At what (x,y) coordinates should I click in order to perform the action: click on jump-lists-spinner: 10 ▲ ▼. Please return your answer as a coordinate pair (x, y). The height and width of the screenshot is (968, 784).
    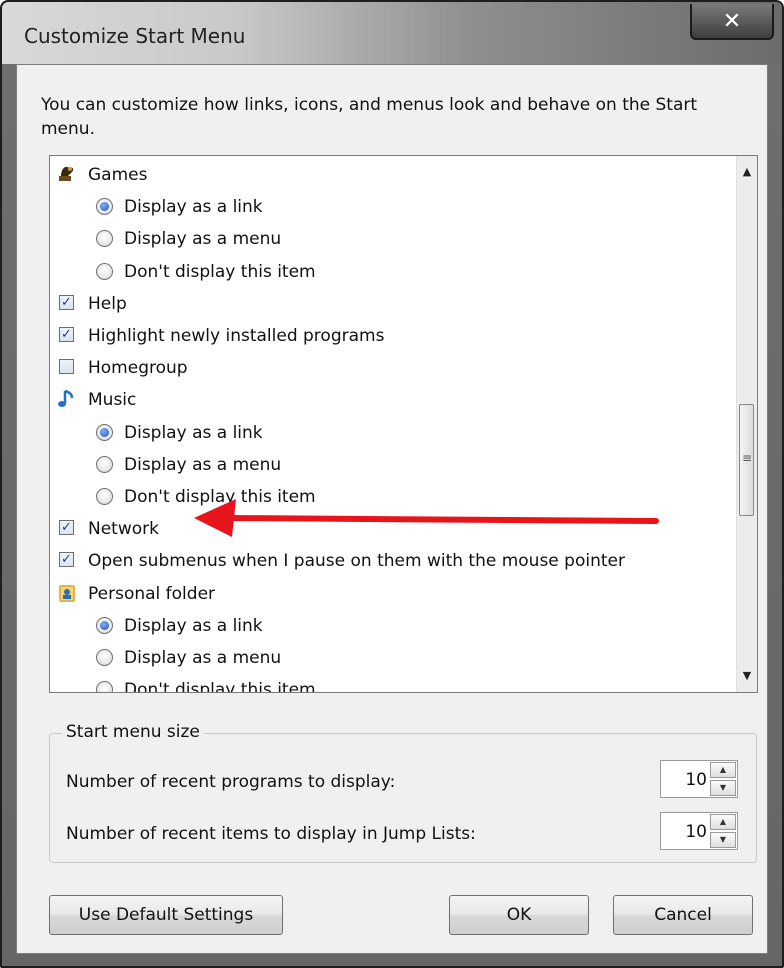
    Looking at the image, I should click on (699, 831).